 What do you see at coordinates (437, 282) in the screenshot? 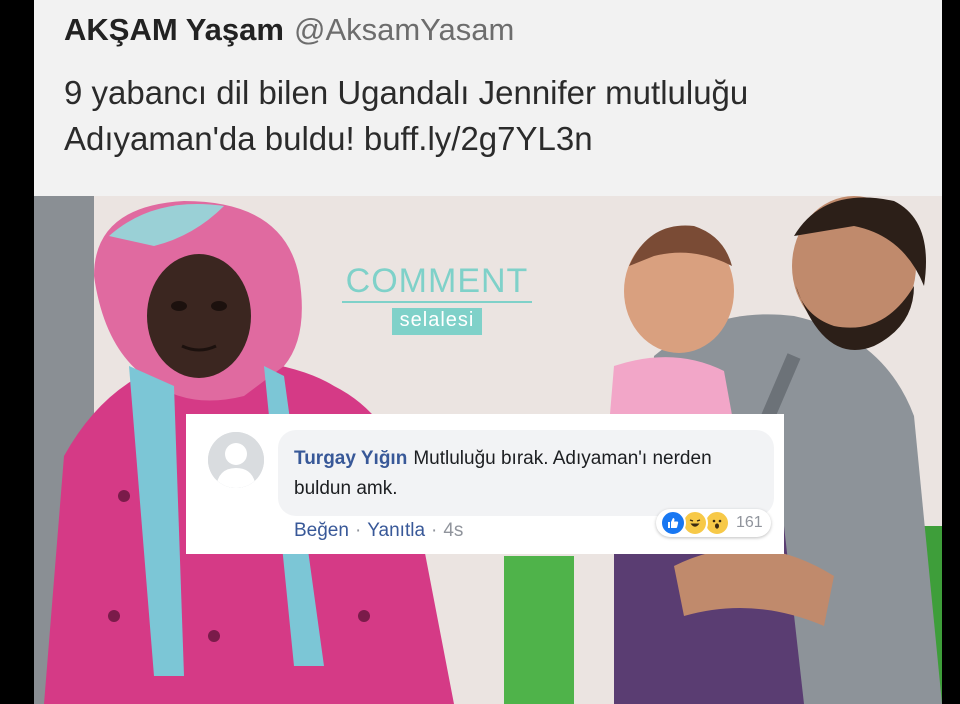
I see `watermark-title: COMMENT` at bounding box center [437, 282].